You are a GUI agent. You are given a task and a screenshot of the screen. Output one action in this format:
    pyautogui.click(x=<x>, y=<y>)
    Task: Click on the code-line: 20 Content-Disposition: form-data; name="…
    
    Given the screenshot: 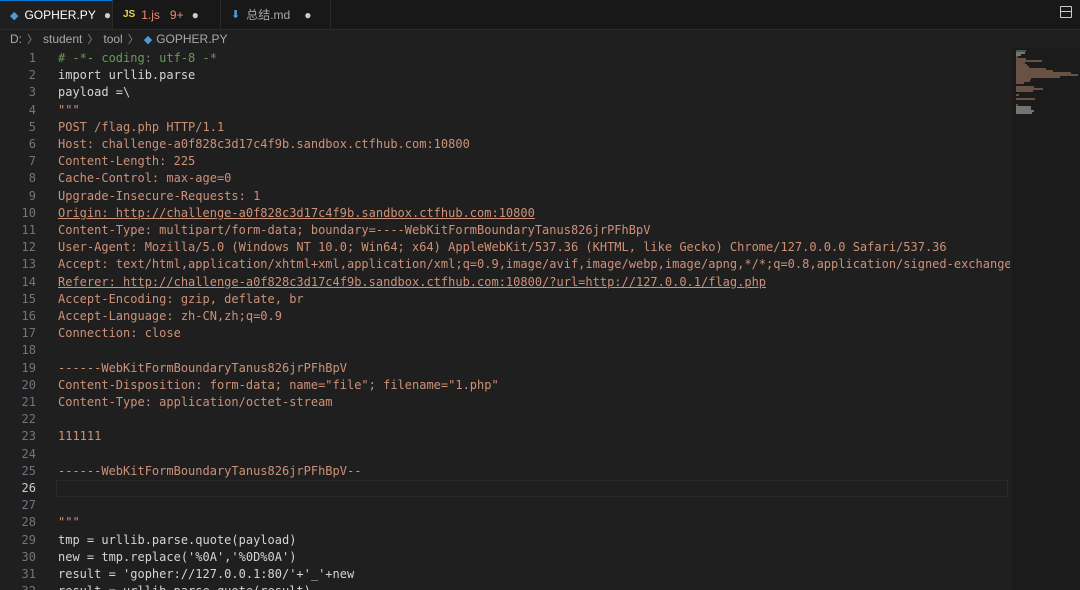 What is the action you would take?
    pyautogui.click(x=505, y=385)
    